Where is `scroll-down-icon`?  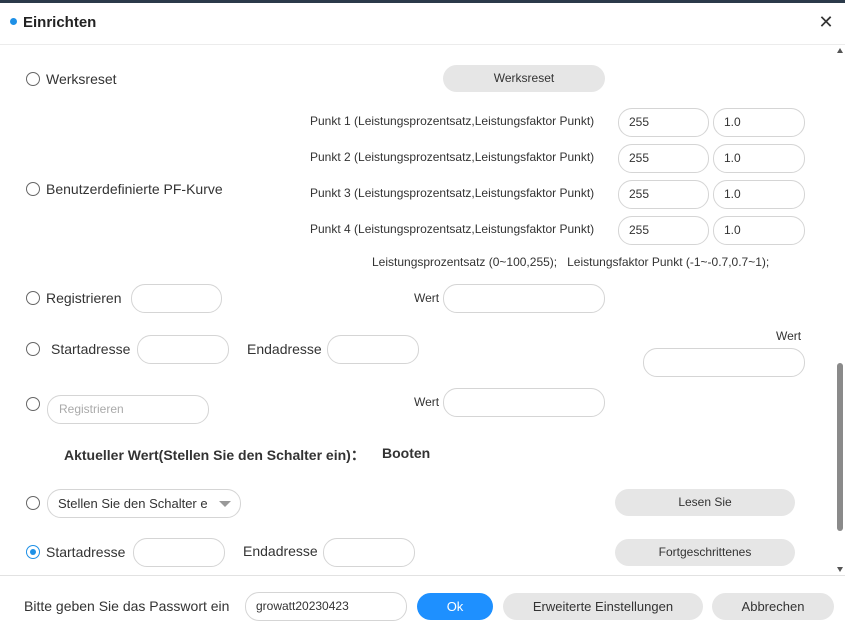 scroll-down-icon is located at coordinates (840, 569).